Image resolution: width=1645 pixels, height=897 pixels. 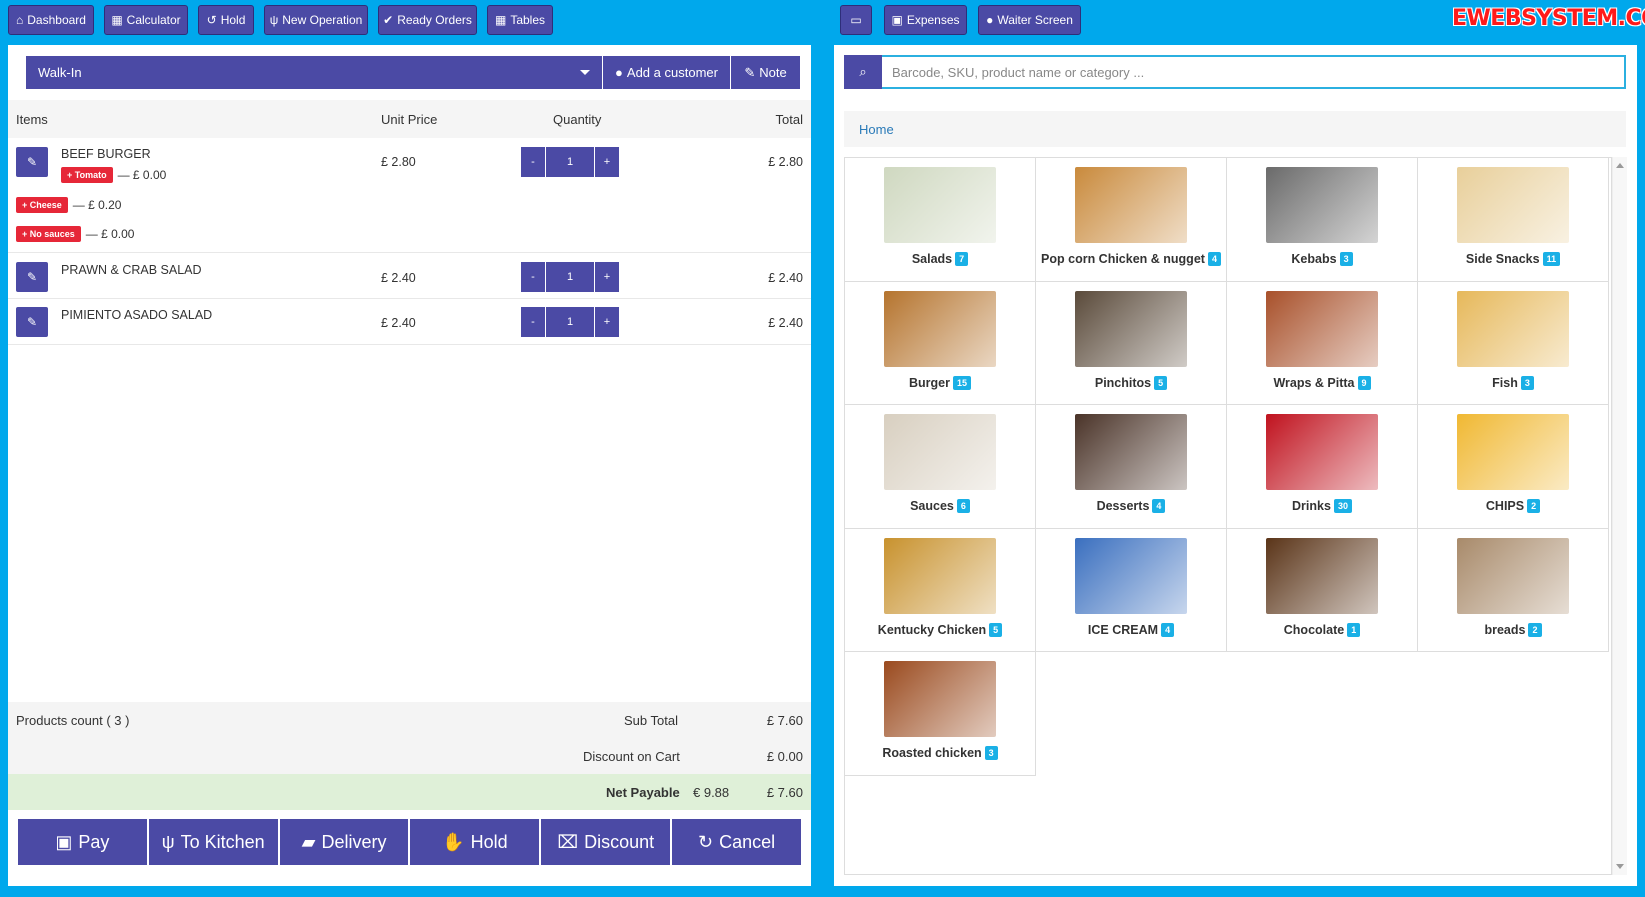 What do you see at coordinates (1322, 467) in the screenshot?
I see `category-tile: Drinks 30` at bounding box center [1322, 467].